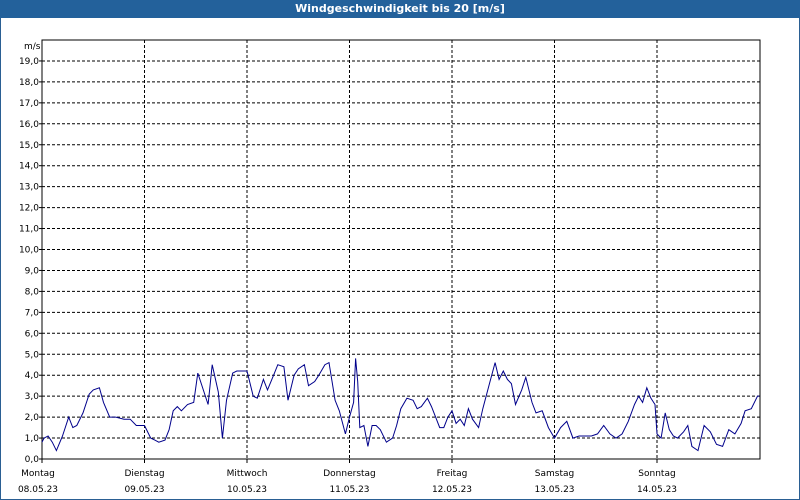 Image resolution: width=800 pixels, height=500 pixels. Describe the element at coordinates (656, 474) in the screenshot. I see `x-tick-day-label: Sonntag` at that location.